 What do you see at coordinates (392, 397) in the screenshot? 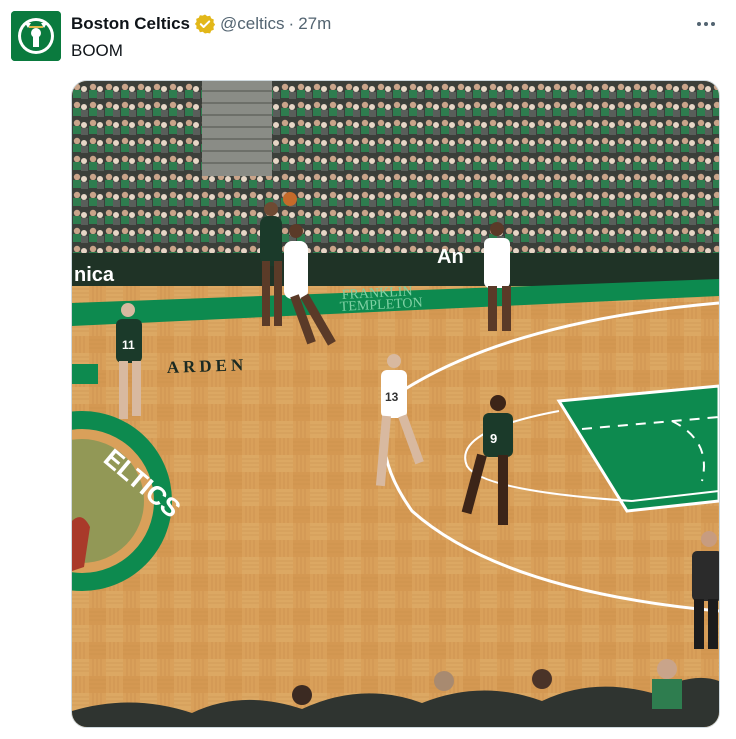
I see `svg-text: 13` at bounding box center [392, 397].